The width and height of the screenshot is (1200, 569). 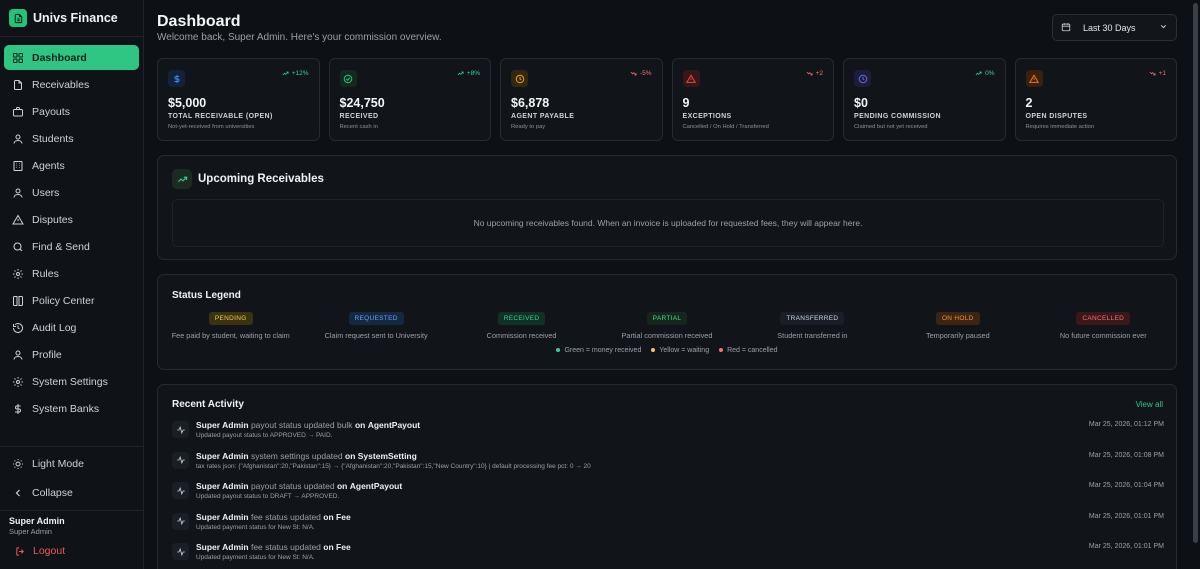 What do you see at coordinates (71, 273) in the screenshot?
I see `sidebar-item-rules: Rules` at bounding box center [71, 273].